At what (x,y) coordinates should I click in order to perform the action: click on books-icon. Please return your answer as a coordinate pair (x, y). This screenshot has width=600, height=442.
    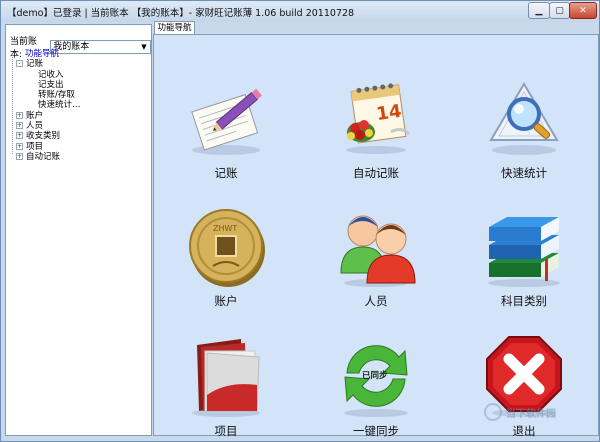
    Looking at the image, I should click on (524, 246).